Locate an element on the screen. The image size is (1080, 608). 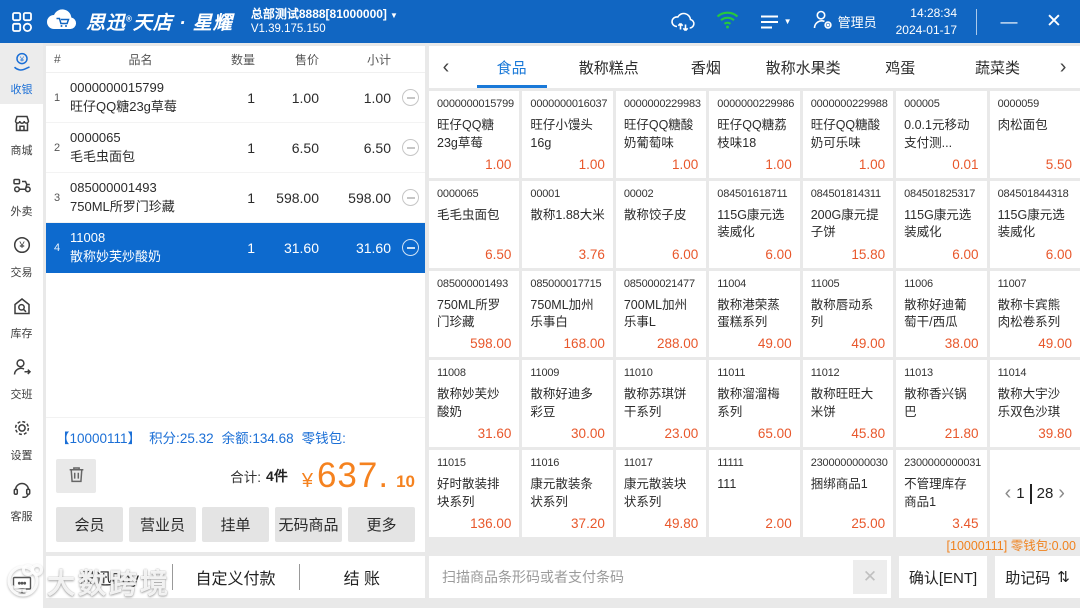
product-card: 2300000000030 捆绑商品1 25.00 is located at coordinates (848, 493).